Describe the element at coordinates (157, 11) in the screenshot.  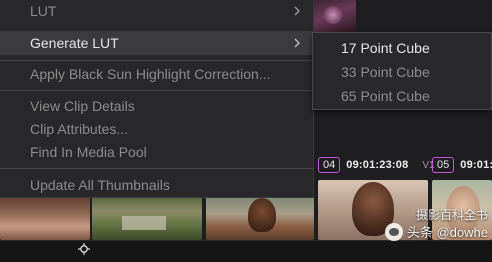
I see `menu-item-lut: LUT` at that location.